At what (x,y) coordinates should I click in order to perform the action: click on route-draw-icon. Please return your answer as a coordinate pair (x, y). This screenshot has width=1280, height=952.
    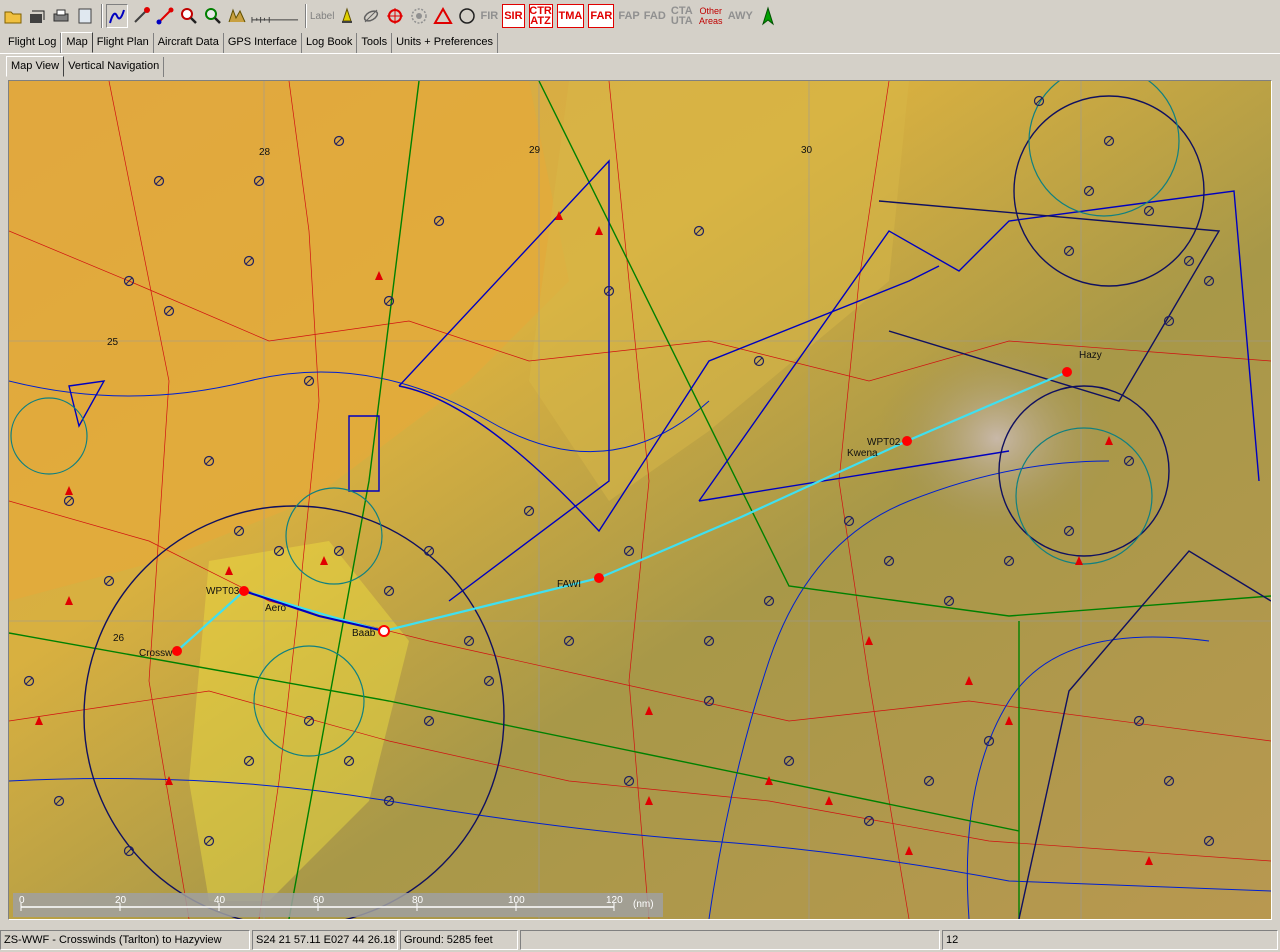
    Looking at the image, I should click on (117, 16).